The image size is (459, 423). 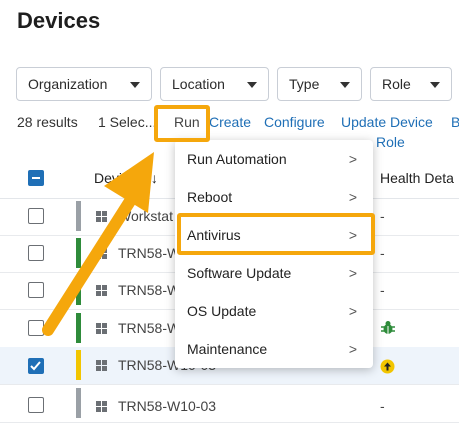 What do you see at coordinates (396, 84) in the screenshot?
I see `filter-role-label: Role` at bounding box center [396, 84].